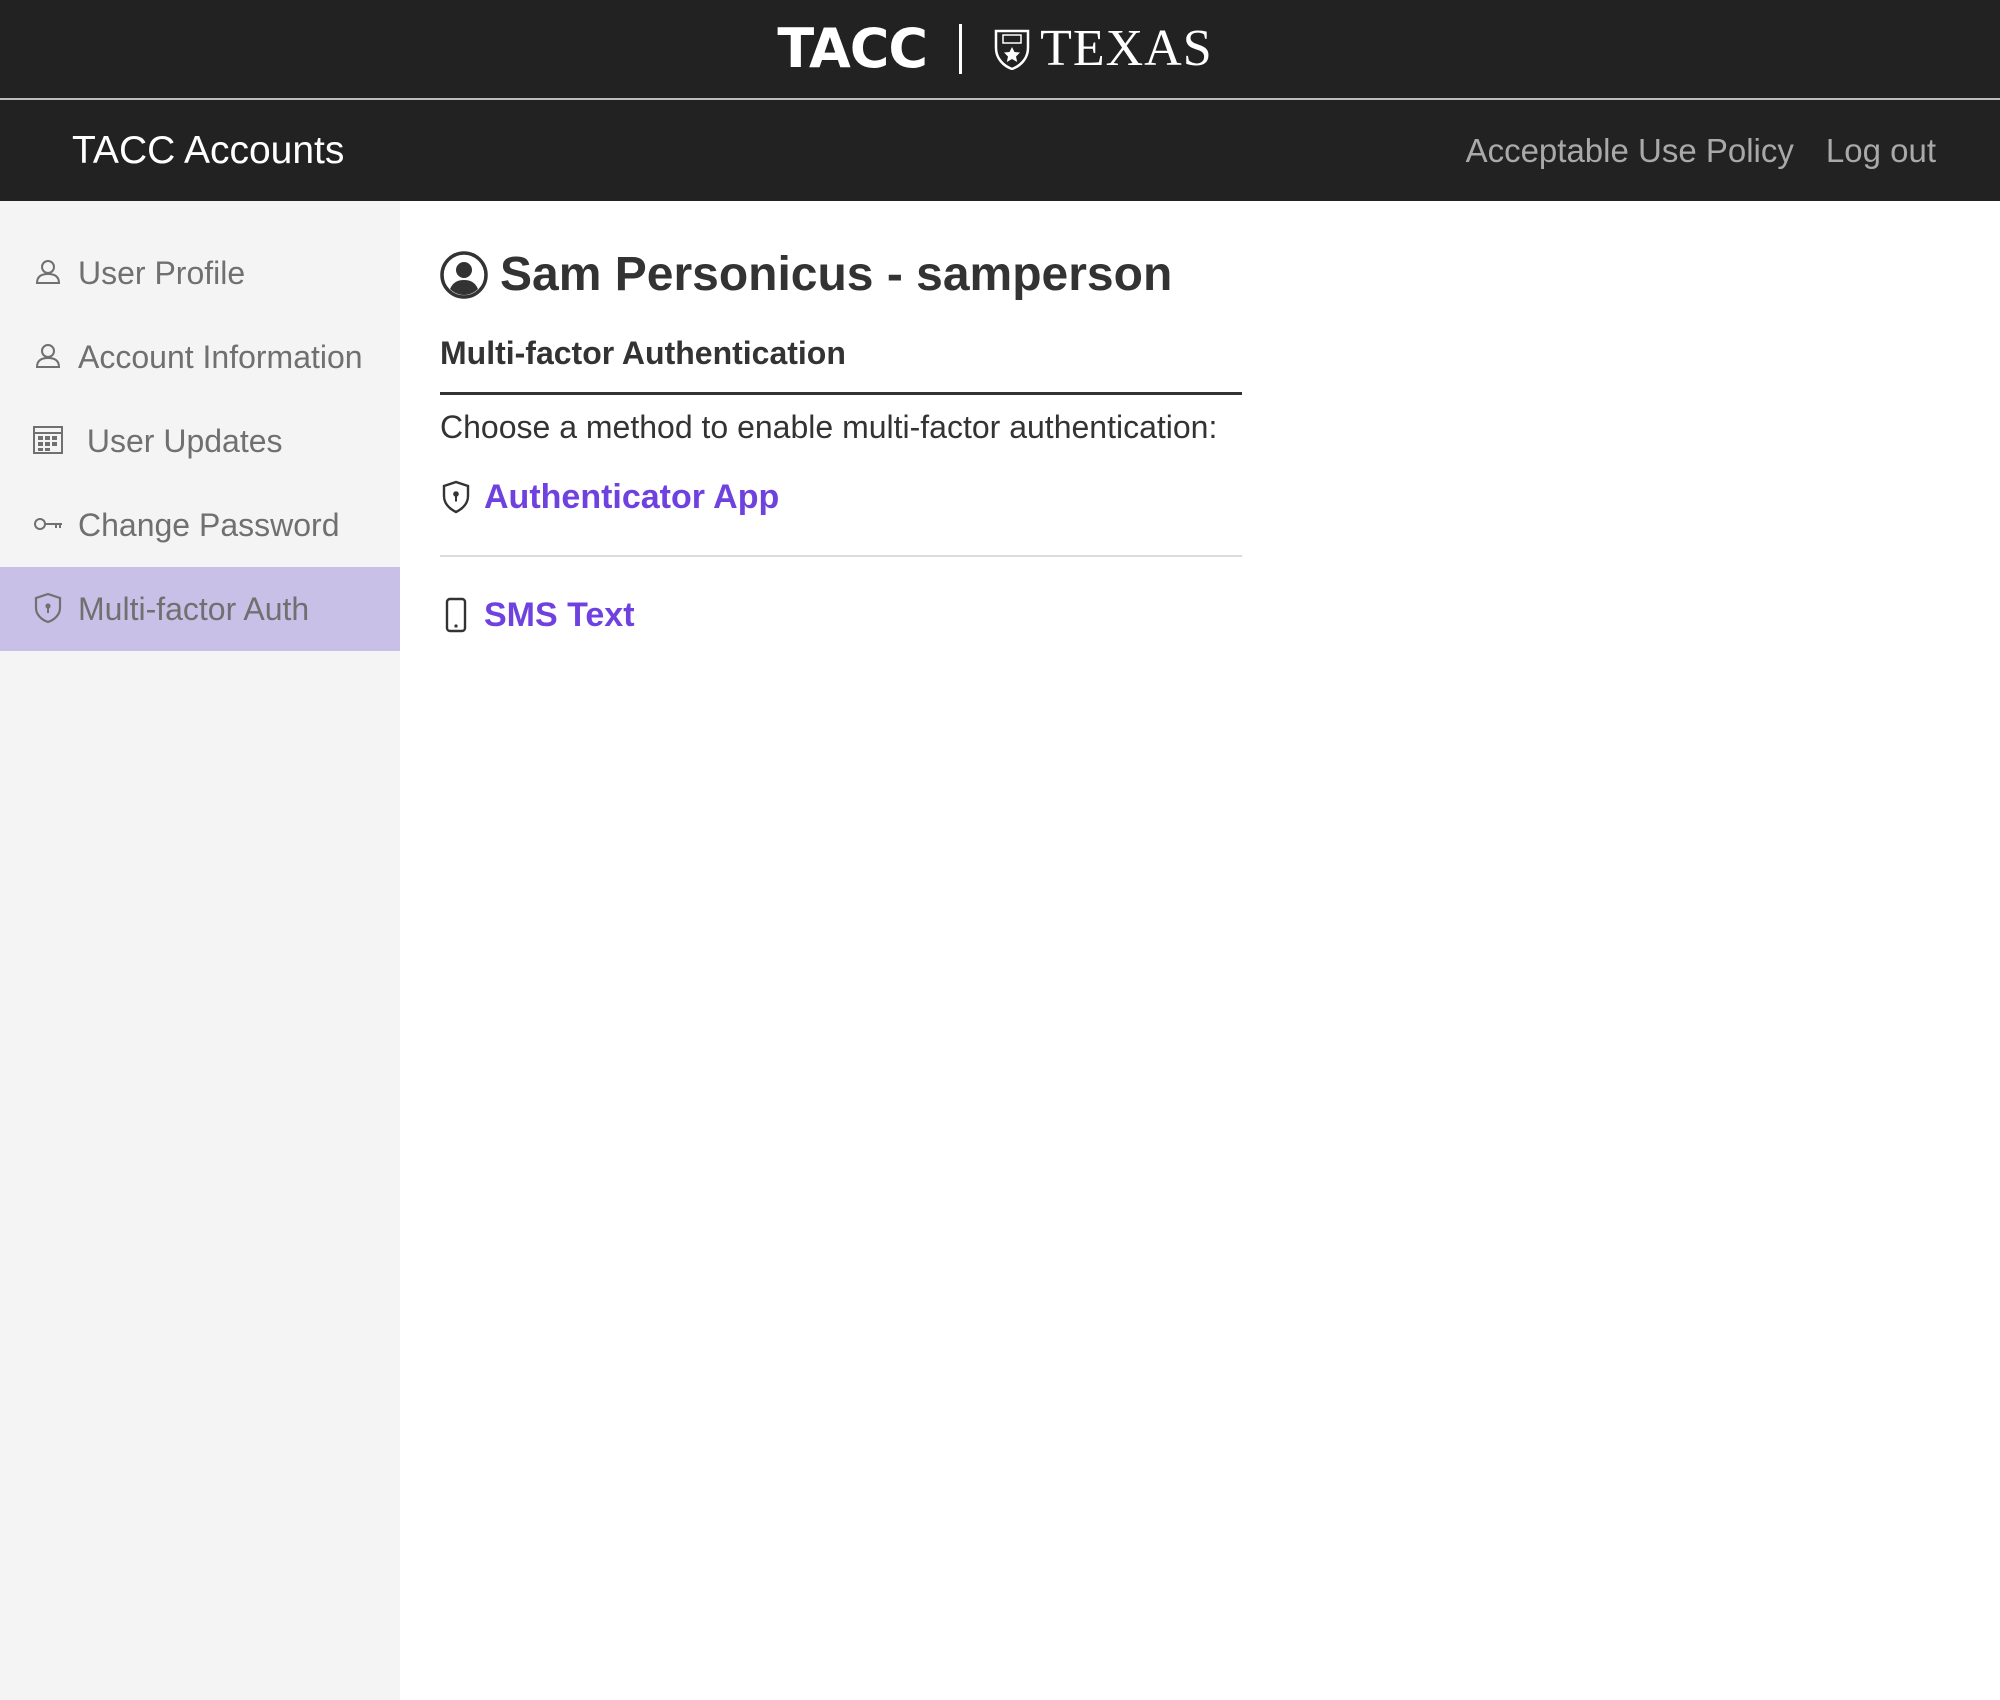  I want to click on sidebar-item-account-information: Account Information, so click(200, 357).